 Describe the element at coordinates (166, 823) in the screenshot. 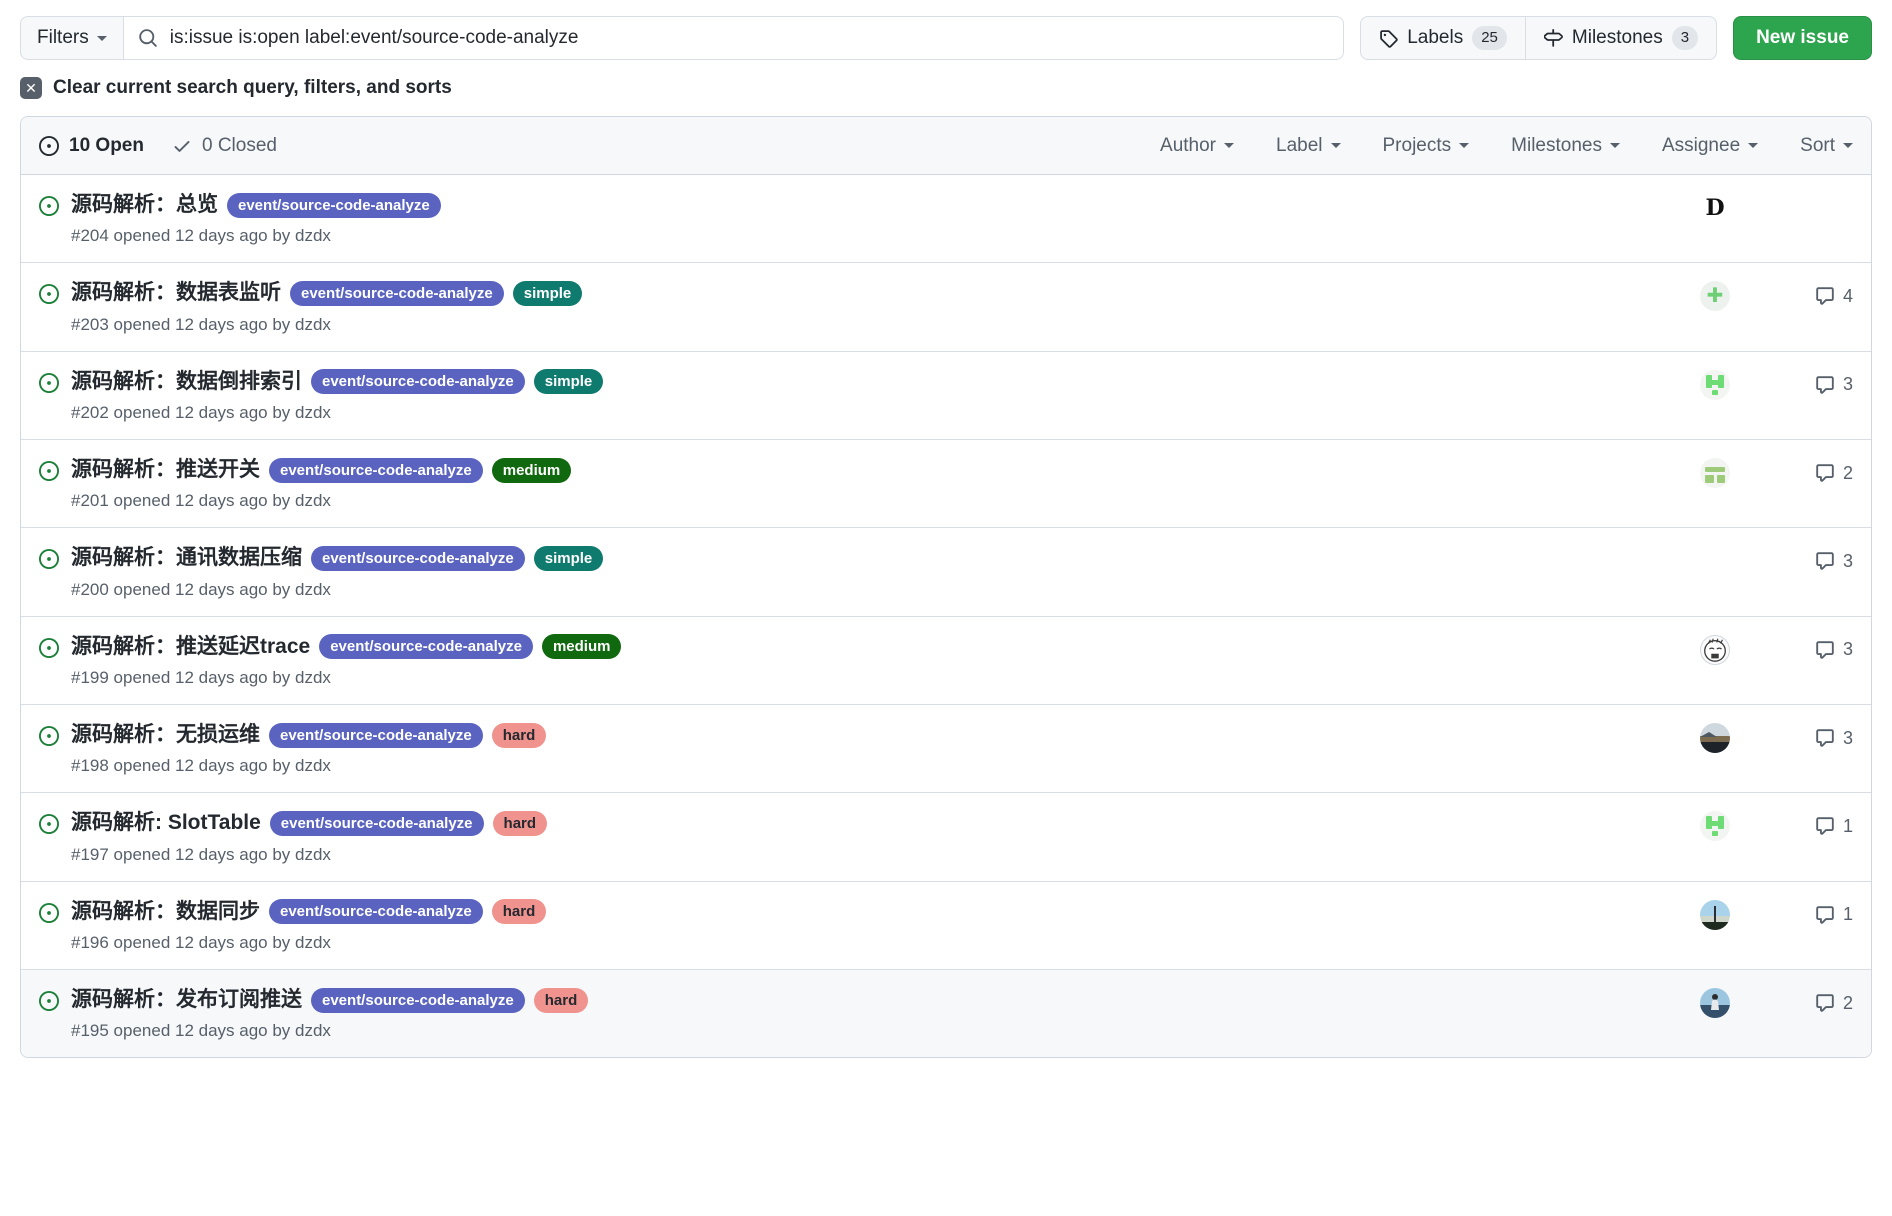

I see `issue-title-link: 源码解析: SlotTable` at that location.